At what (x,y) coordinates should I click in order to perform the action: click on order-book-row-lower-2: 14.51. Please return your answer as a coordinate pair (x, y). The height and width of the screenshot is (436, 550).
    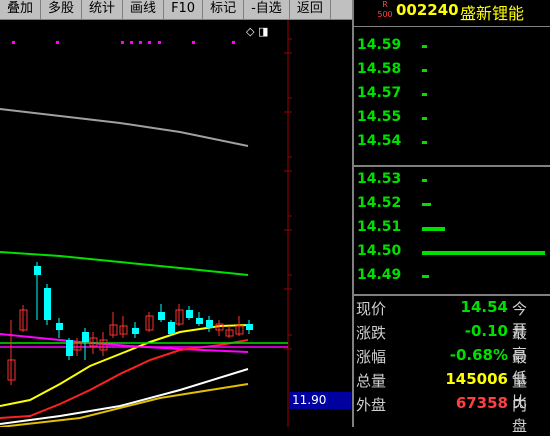
    Looking at the image, I should click on (379, 229).